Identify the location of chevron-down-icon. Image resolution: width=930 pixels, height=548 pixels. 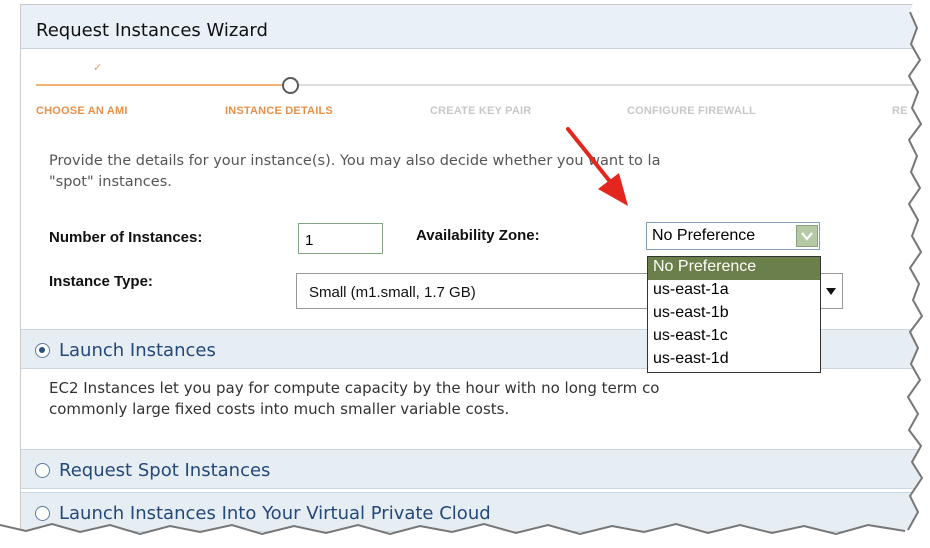
(807, 236).